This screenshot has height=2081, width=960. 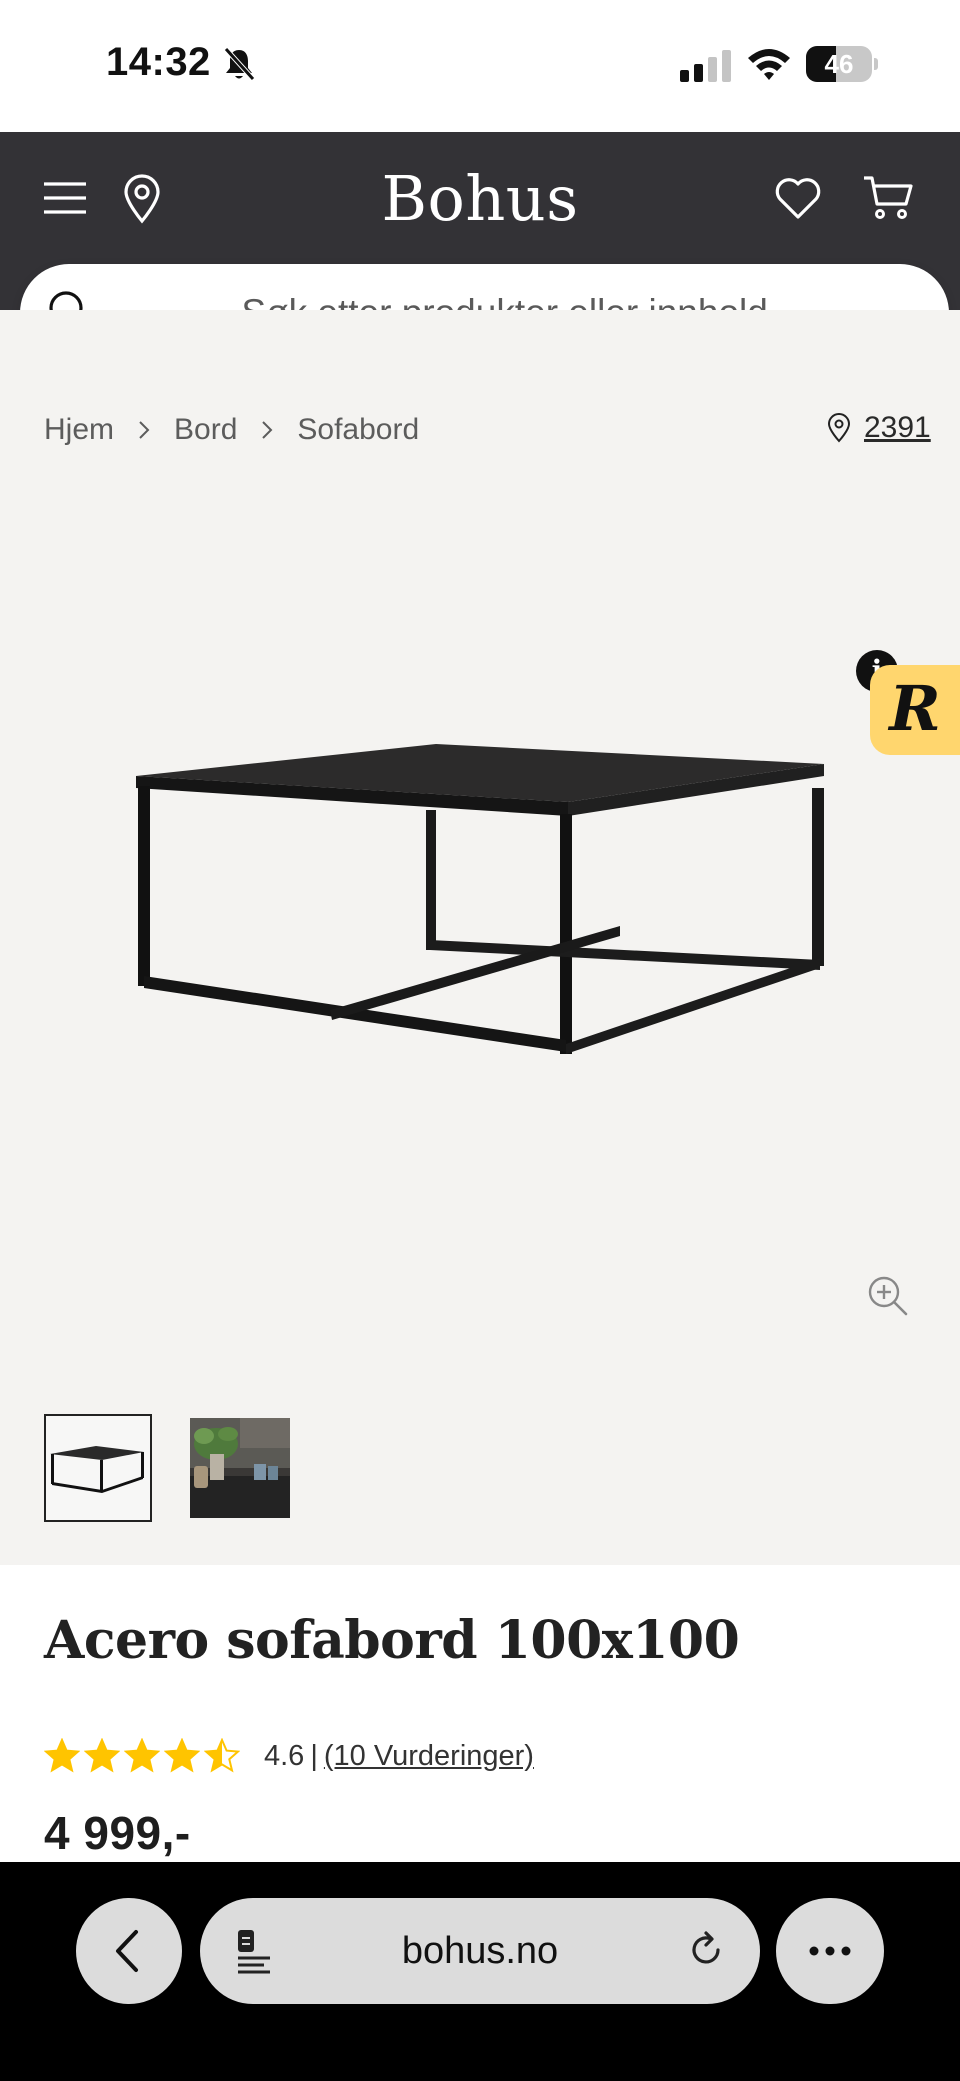 I want to click on product-rating: 4.6 | (10 Vurderinger), so click(x=289, y=1756).